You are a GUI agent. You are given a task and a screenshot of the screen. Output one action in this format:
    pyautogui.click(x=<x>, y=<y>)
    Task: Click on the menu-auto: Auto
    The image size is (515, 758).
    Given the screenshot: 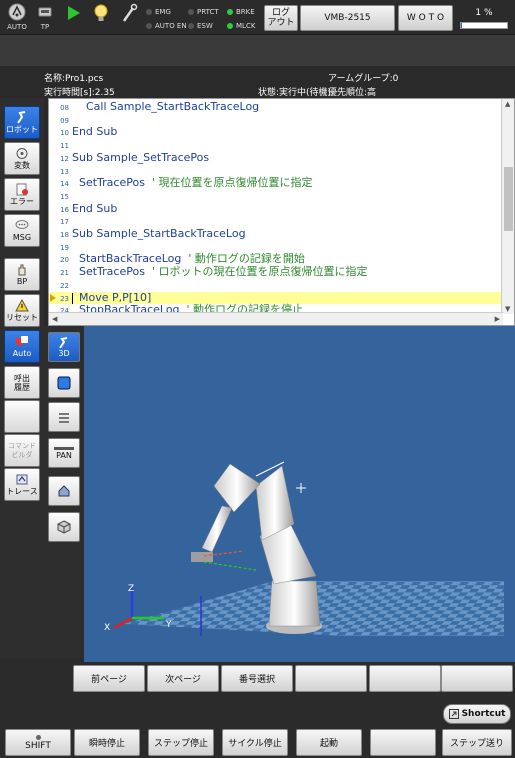 What is the action you would take?
    pyautogui.click(x=22, y=346)
    